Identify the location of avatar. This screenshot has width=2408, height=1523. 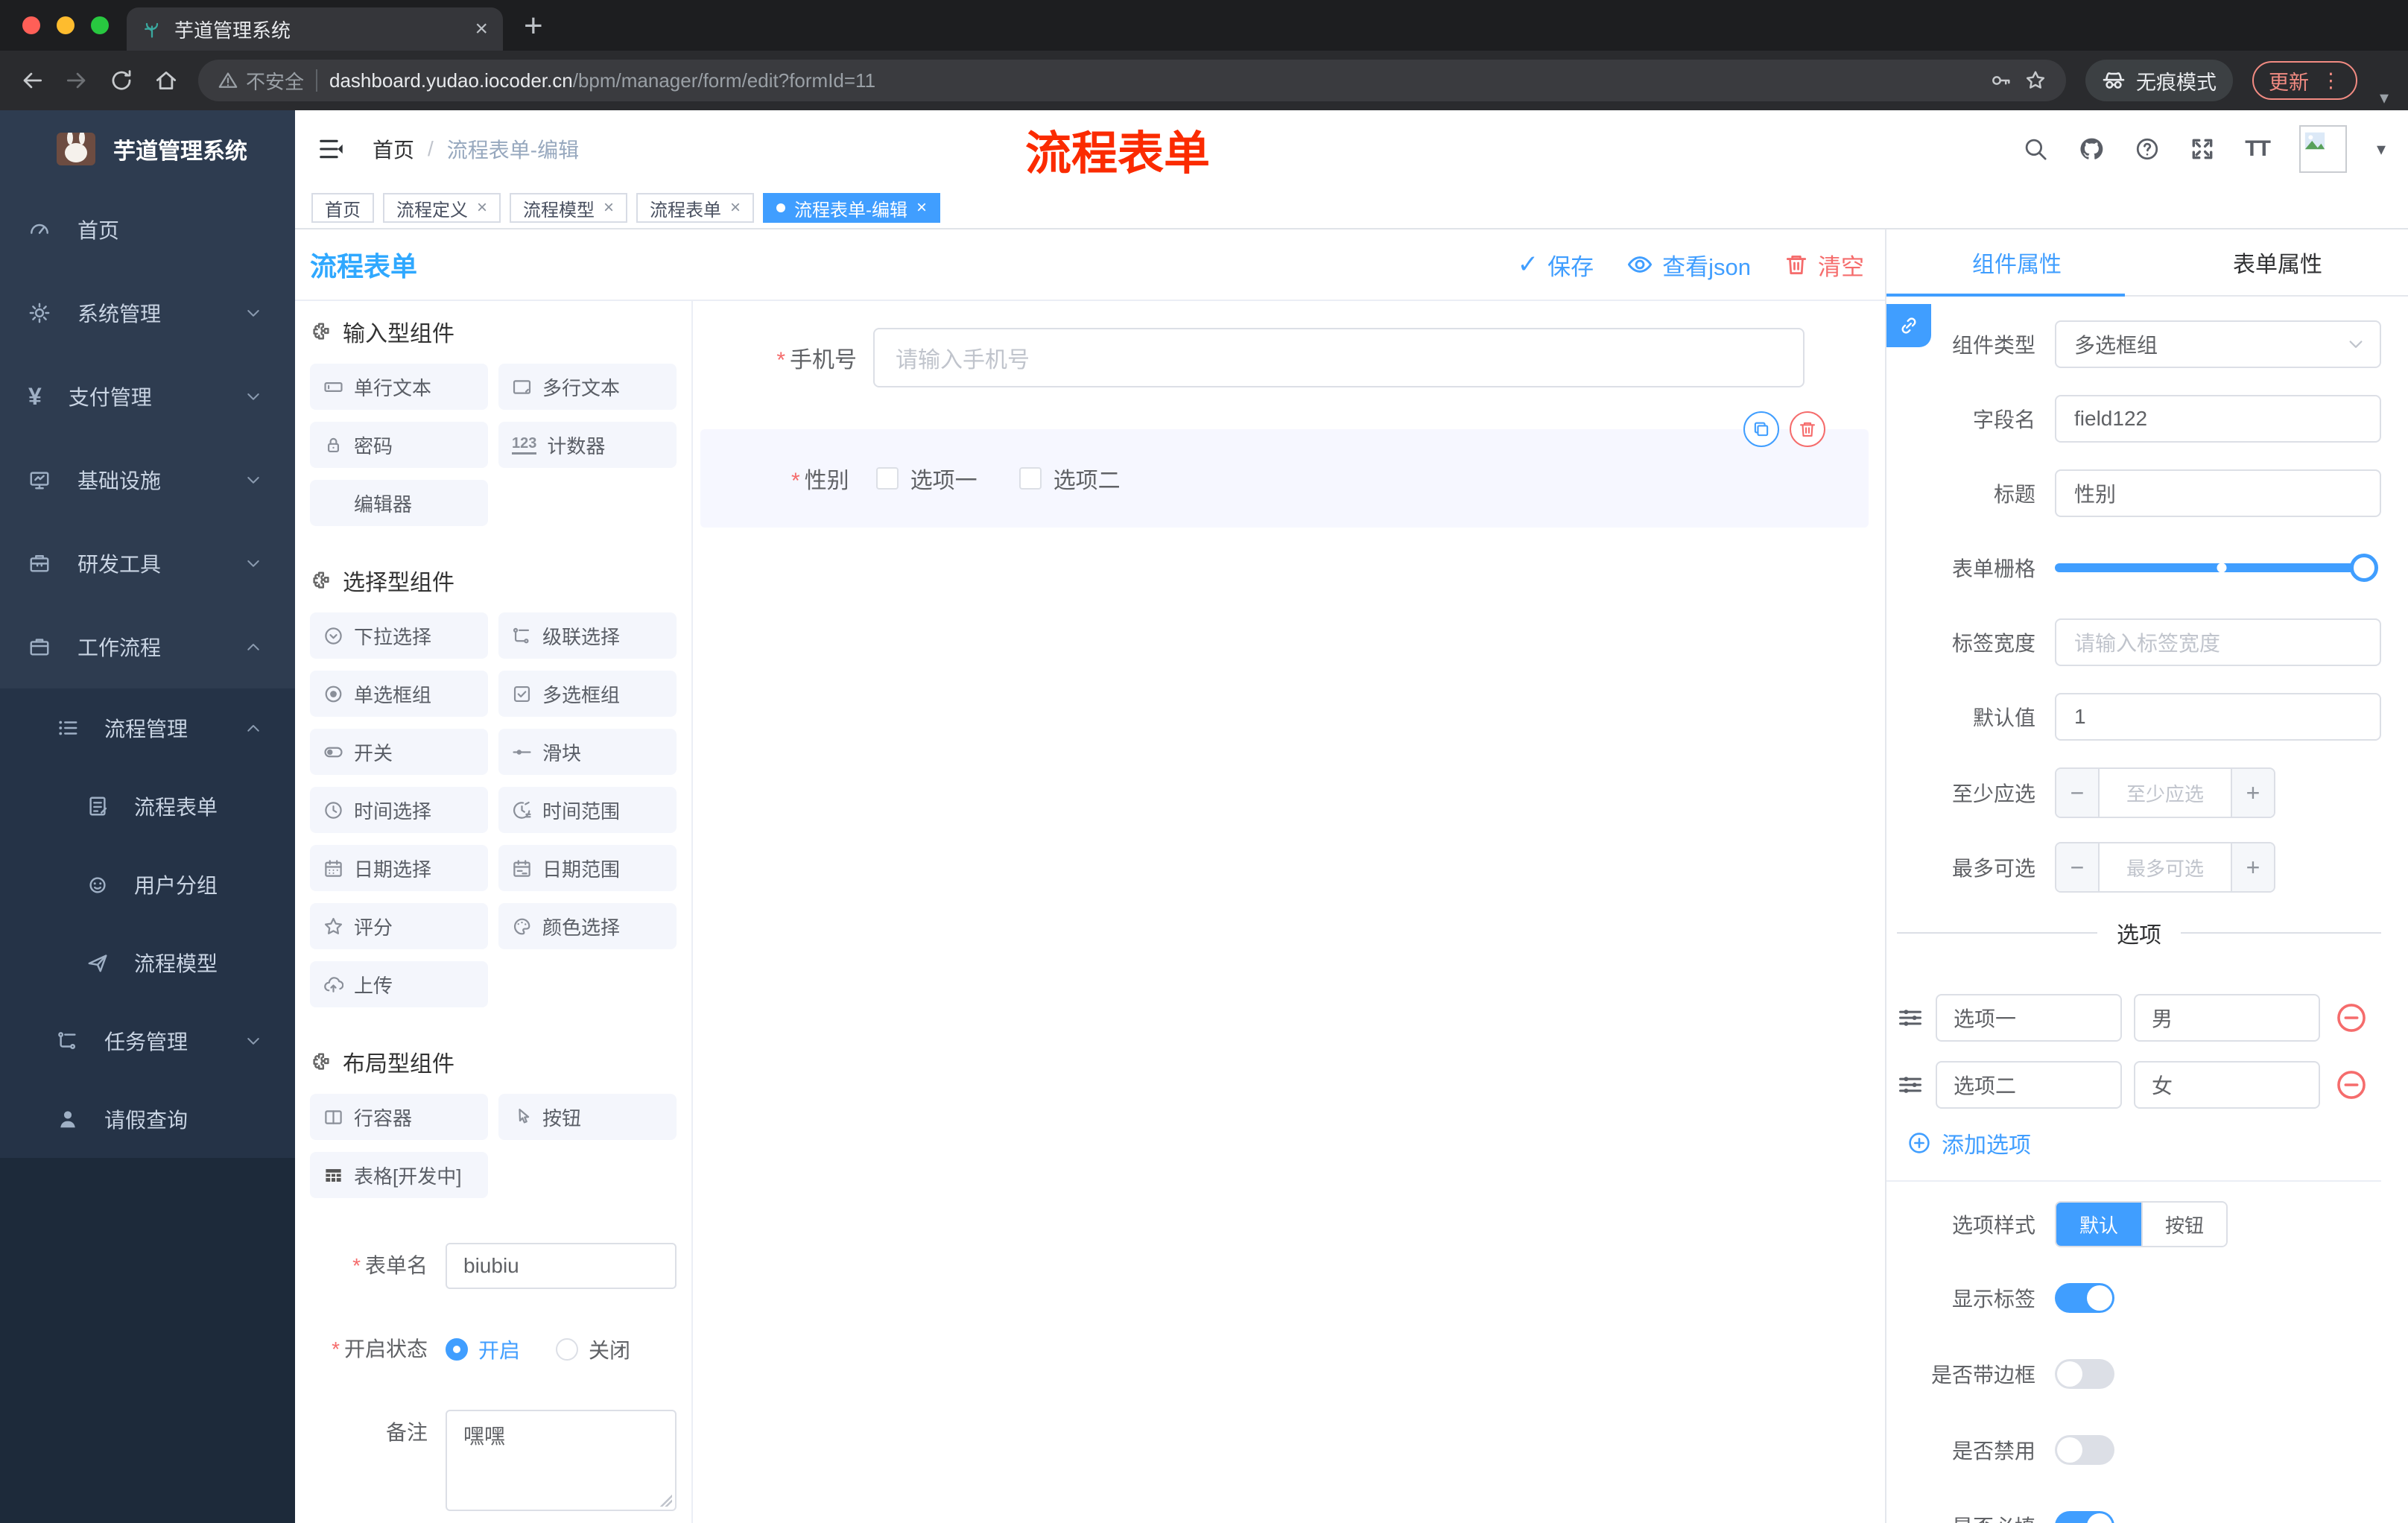
(2322, 149).